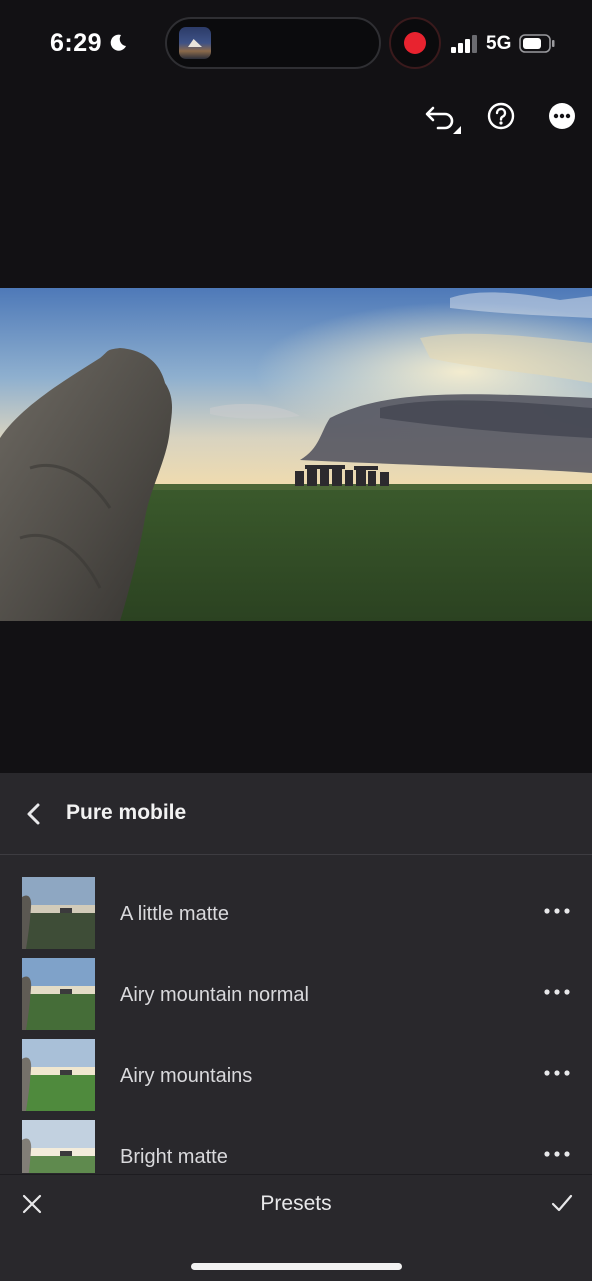 This screenshot has height=1281, width=592. Describe the element at coordinates (443, 120) in the screenshot. I see `undo-icon` at that location.